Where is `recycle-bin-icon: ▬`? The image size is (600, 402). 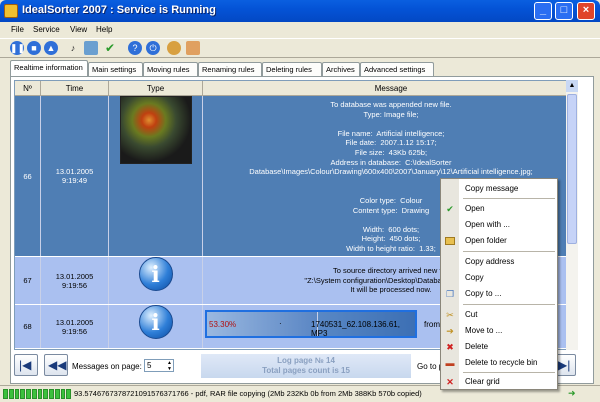
recycle-bin-icon: ▬ is located at coordinates (450, 363).